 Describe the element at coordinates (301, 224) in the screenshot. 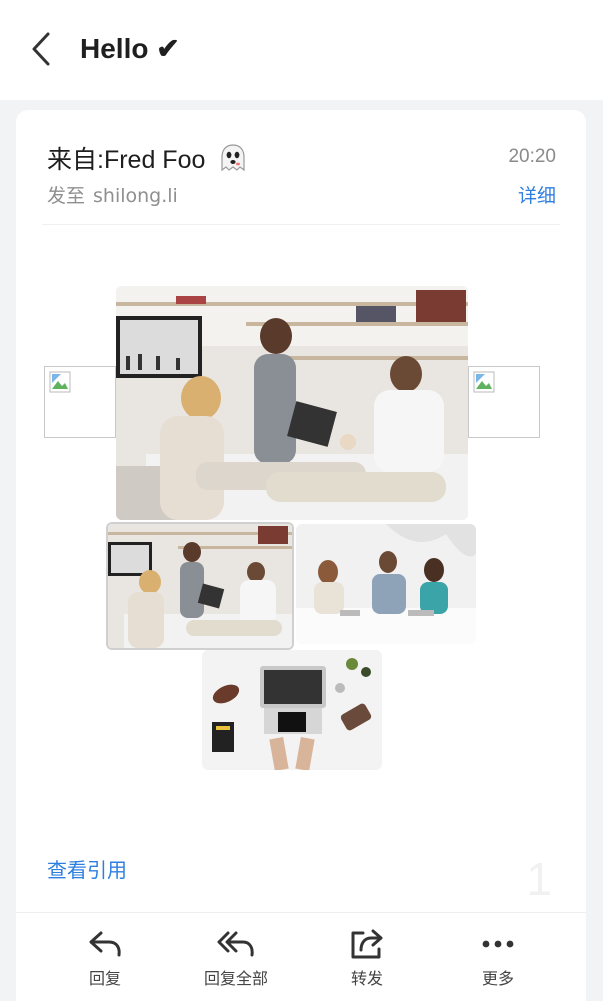

I see `header-divider` at that location.